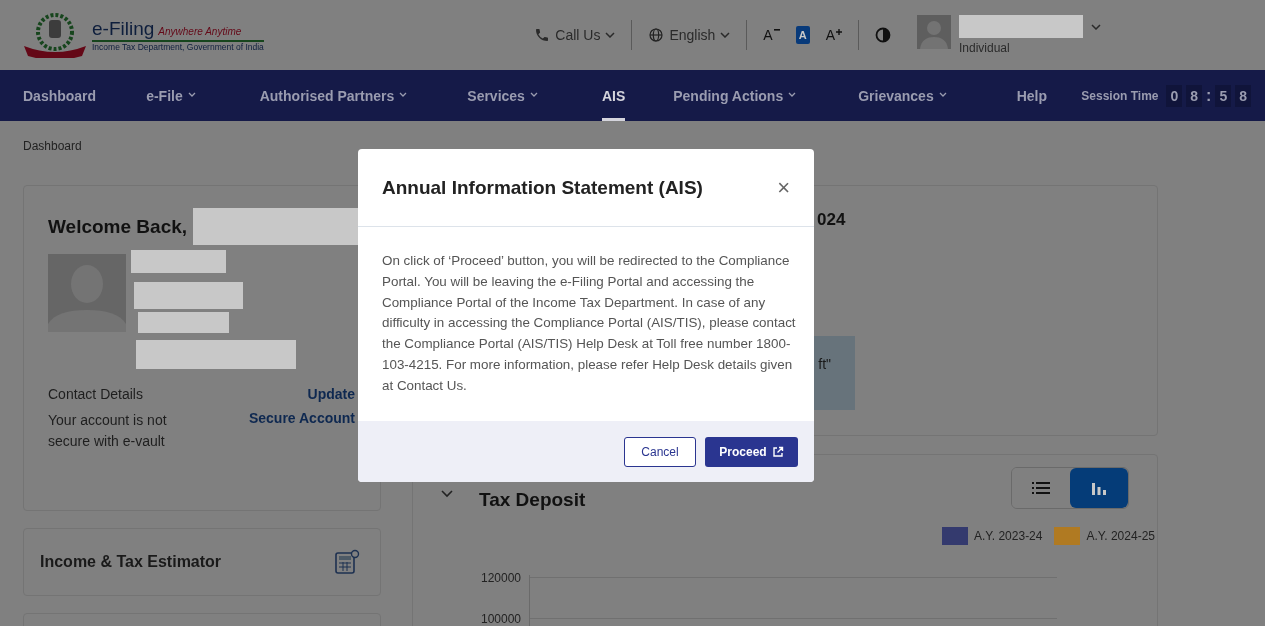 Image resolution: width=1265 pixels, height=626 pixels. What do you see at coordinates (60, 95) in the screenshot?
I see `nav-tab: Dashboard` at bounding box center [60, 95].